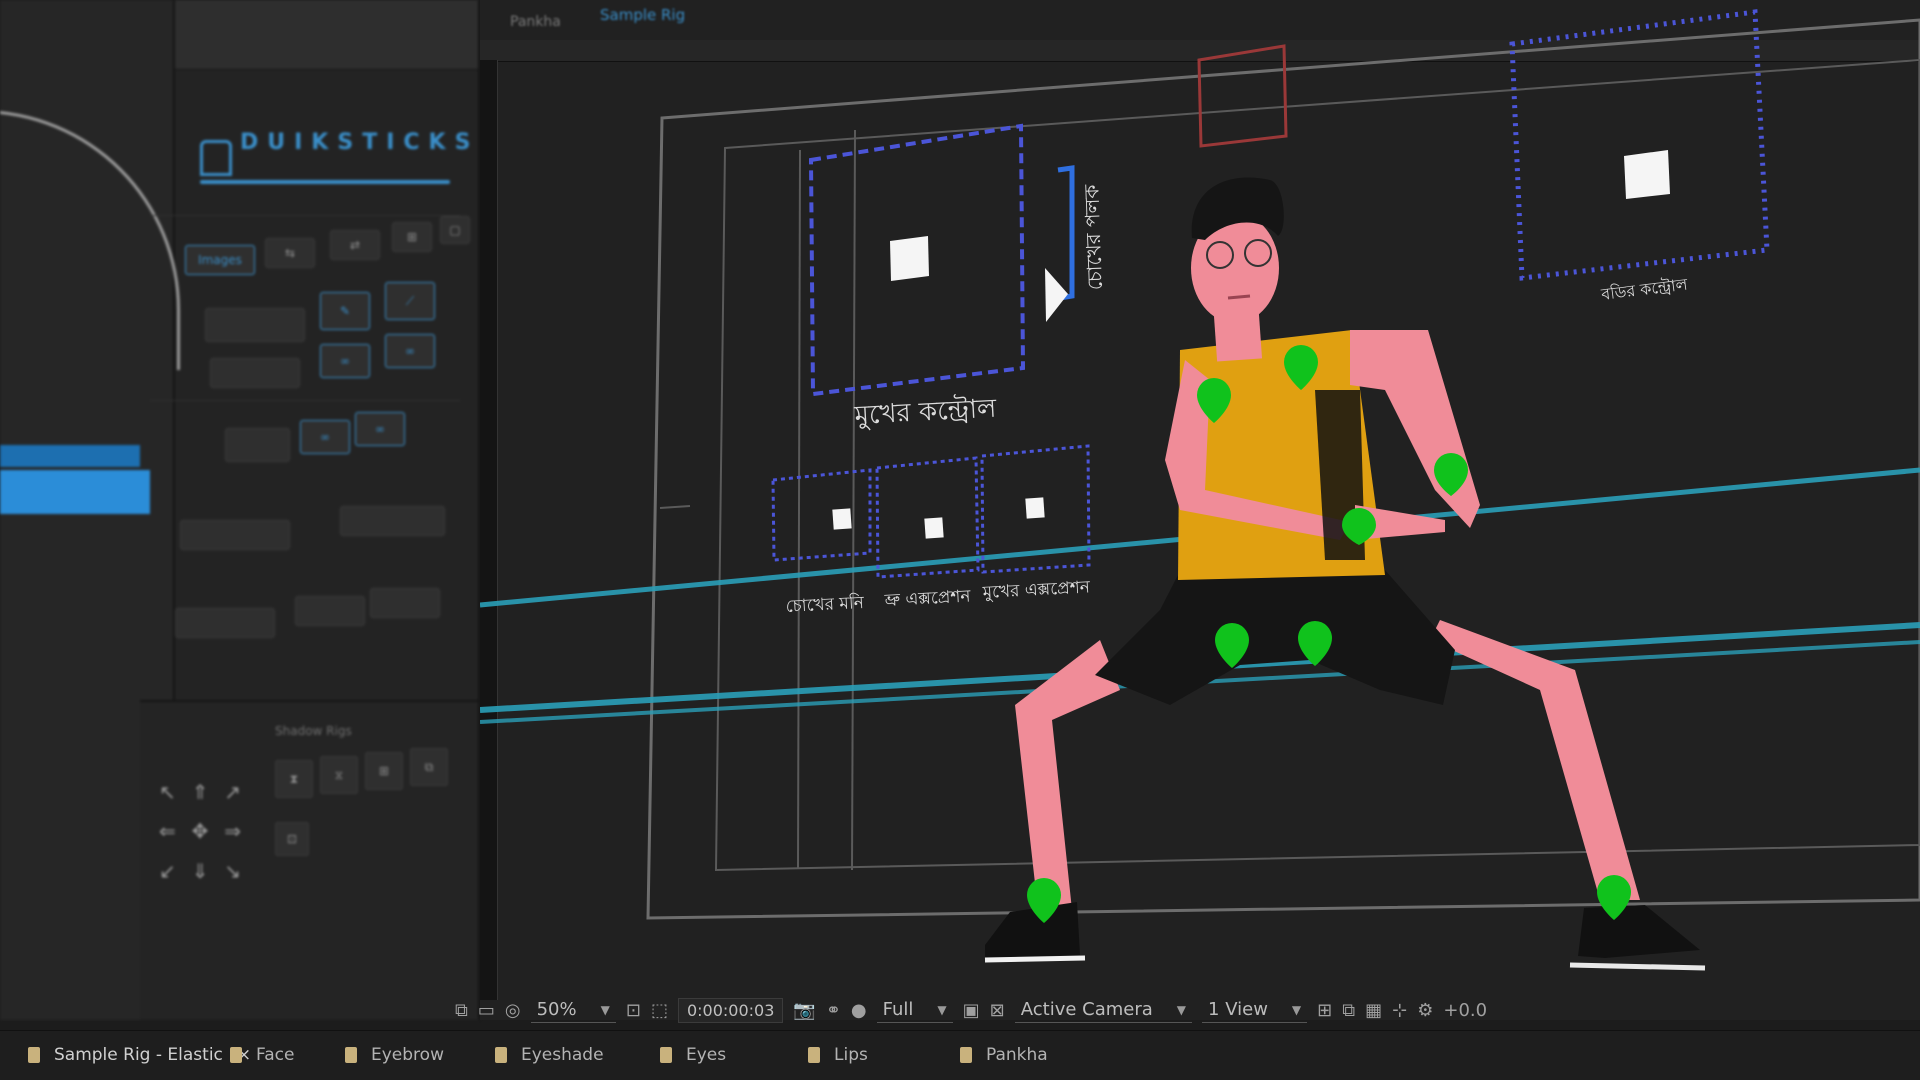  I want to click on region-icon: ▣, so click(971, 1010).